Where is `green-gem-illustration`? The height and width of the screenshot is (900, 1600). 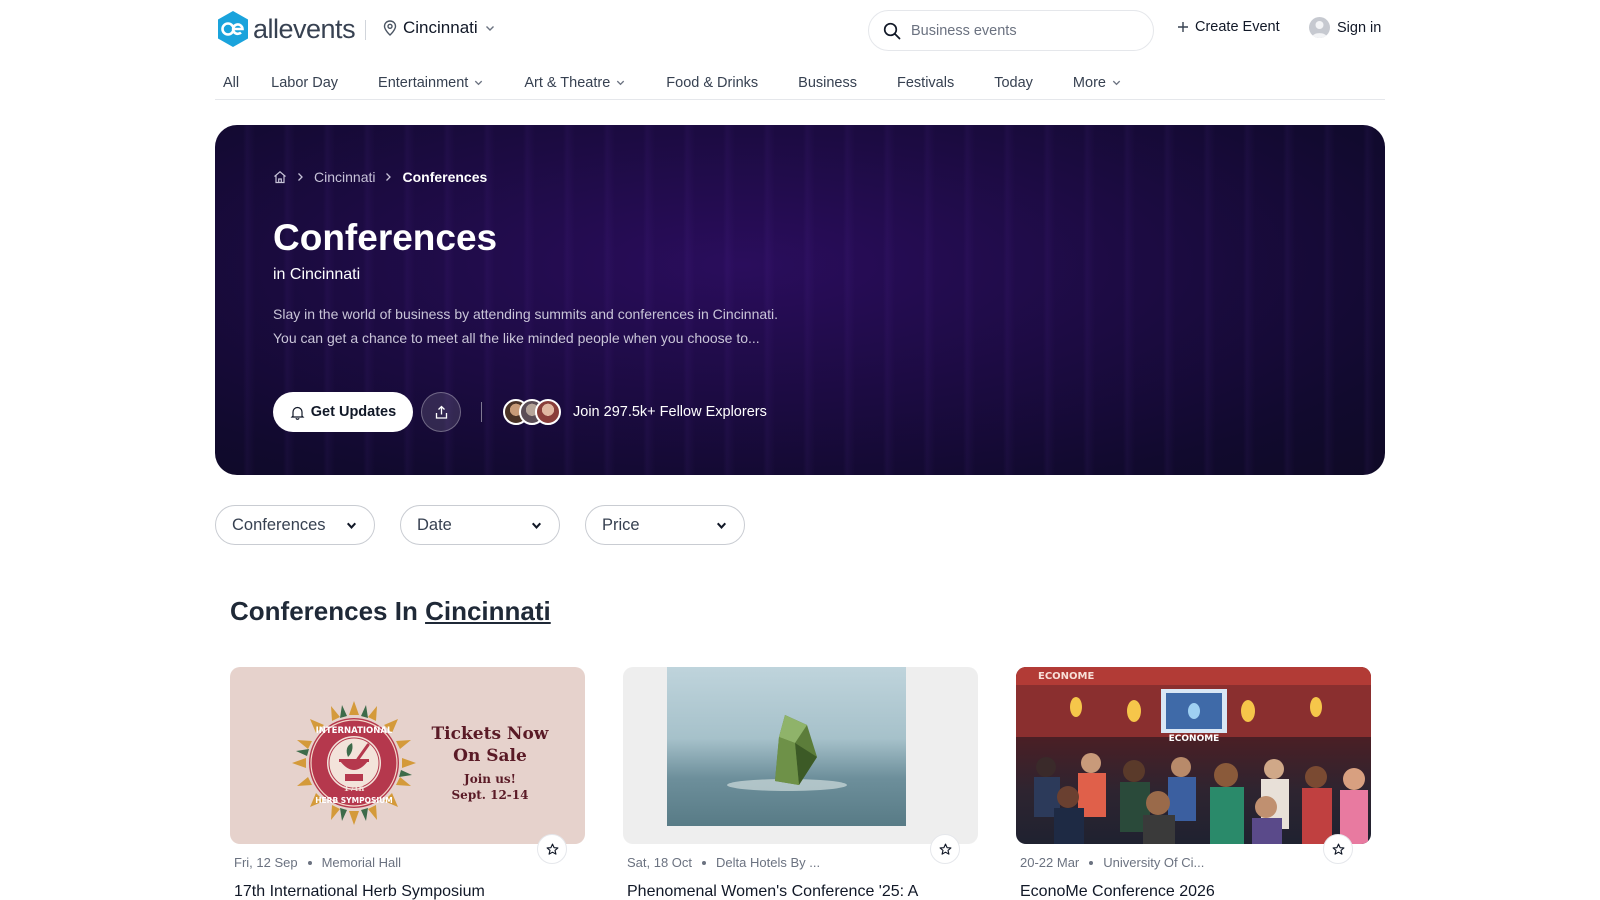
green-gem-illustration is located at coordinates (787, 753).